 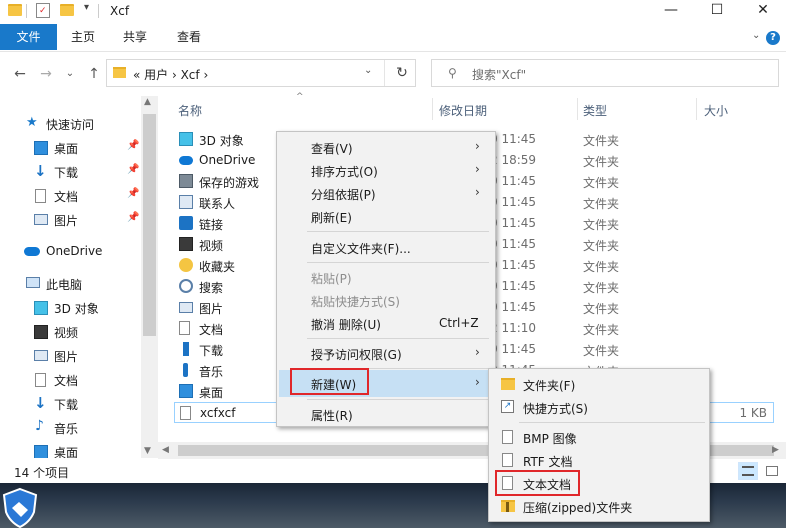 I want to click on nav-label: 图片, so click(x=66, y=357).